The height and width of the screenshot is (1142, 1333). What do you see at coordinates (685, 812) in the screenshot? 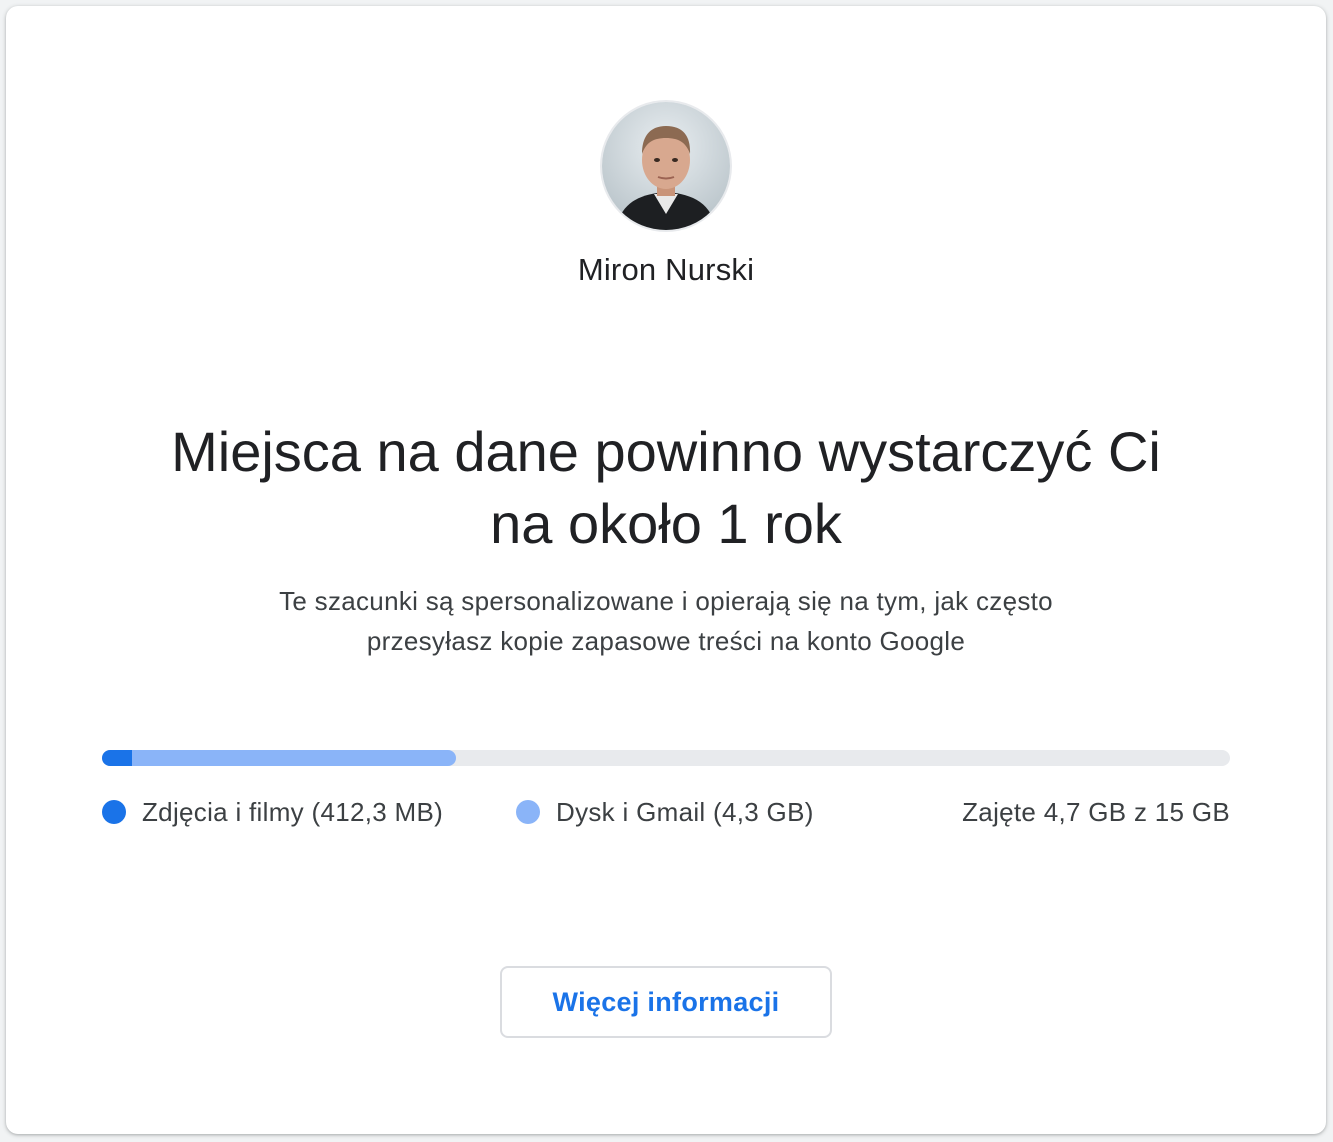
I see `legend-label-drive-gmail: Dysk i Gmail (4,3 GB)` at bounding box center [685, 812].